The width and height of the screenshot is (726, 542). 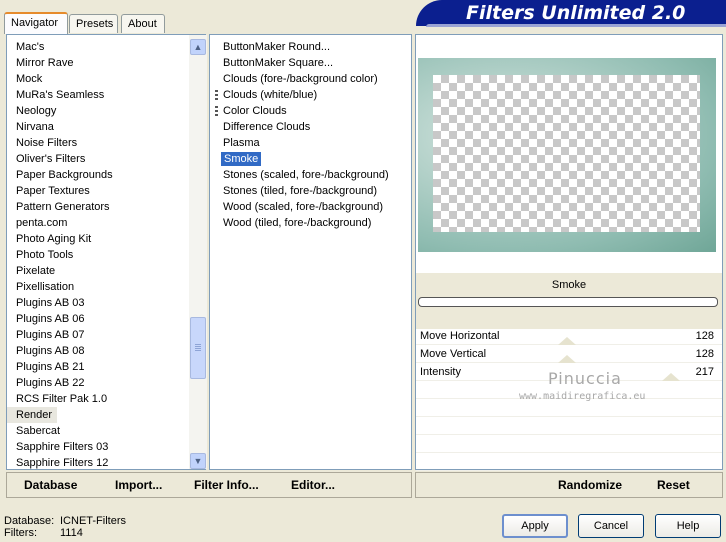 I want to click on banner-stripe, so click(x=576, y=25).